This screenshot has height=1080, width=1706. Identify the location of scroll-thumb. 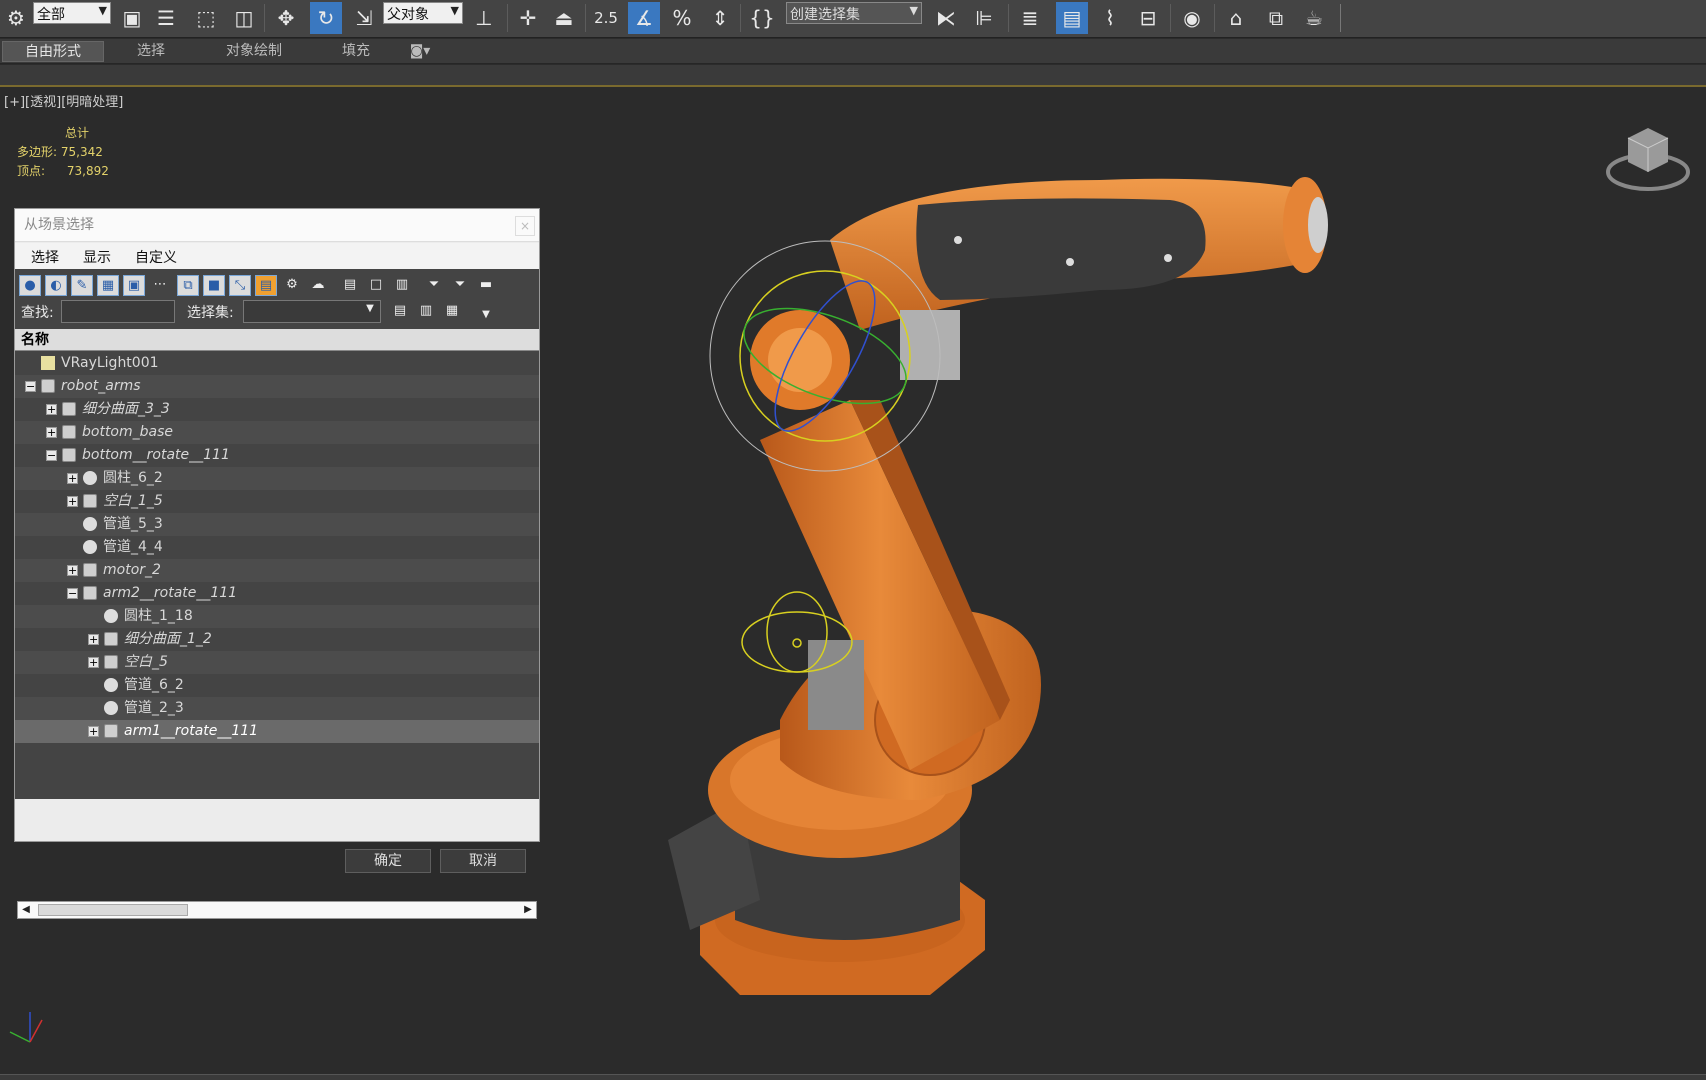
(113, 910).